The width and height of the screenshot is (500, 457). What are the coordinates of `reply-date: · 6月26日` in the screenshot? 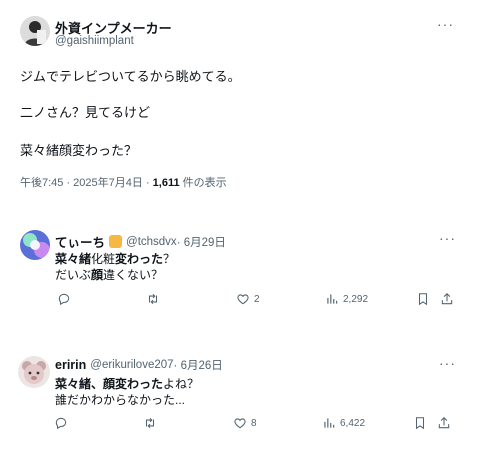 It's located at (198, 365).